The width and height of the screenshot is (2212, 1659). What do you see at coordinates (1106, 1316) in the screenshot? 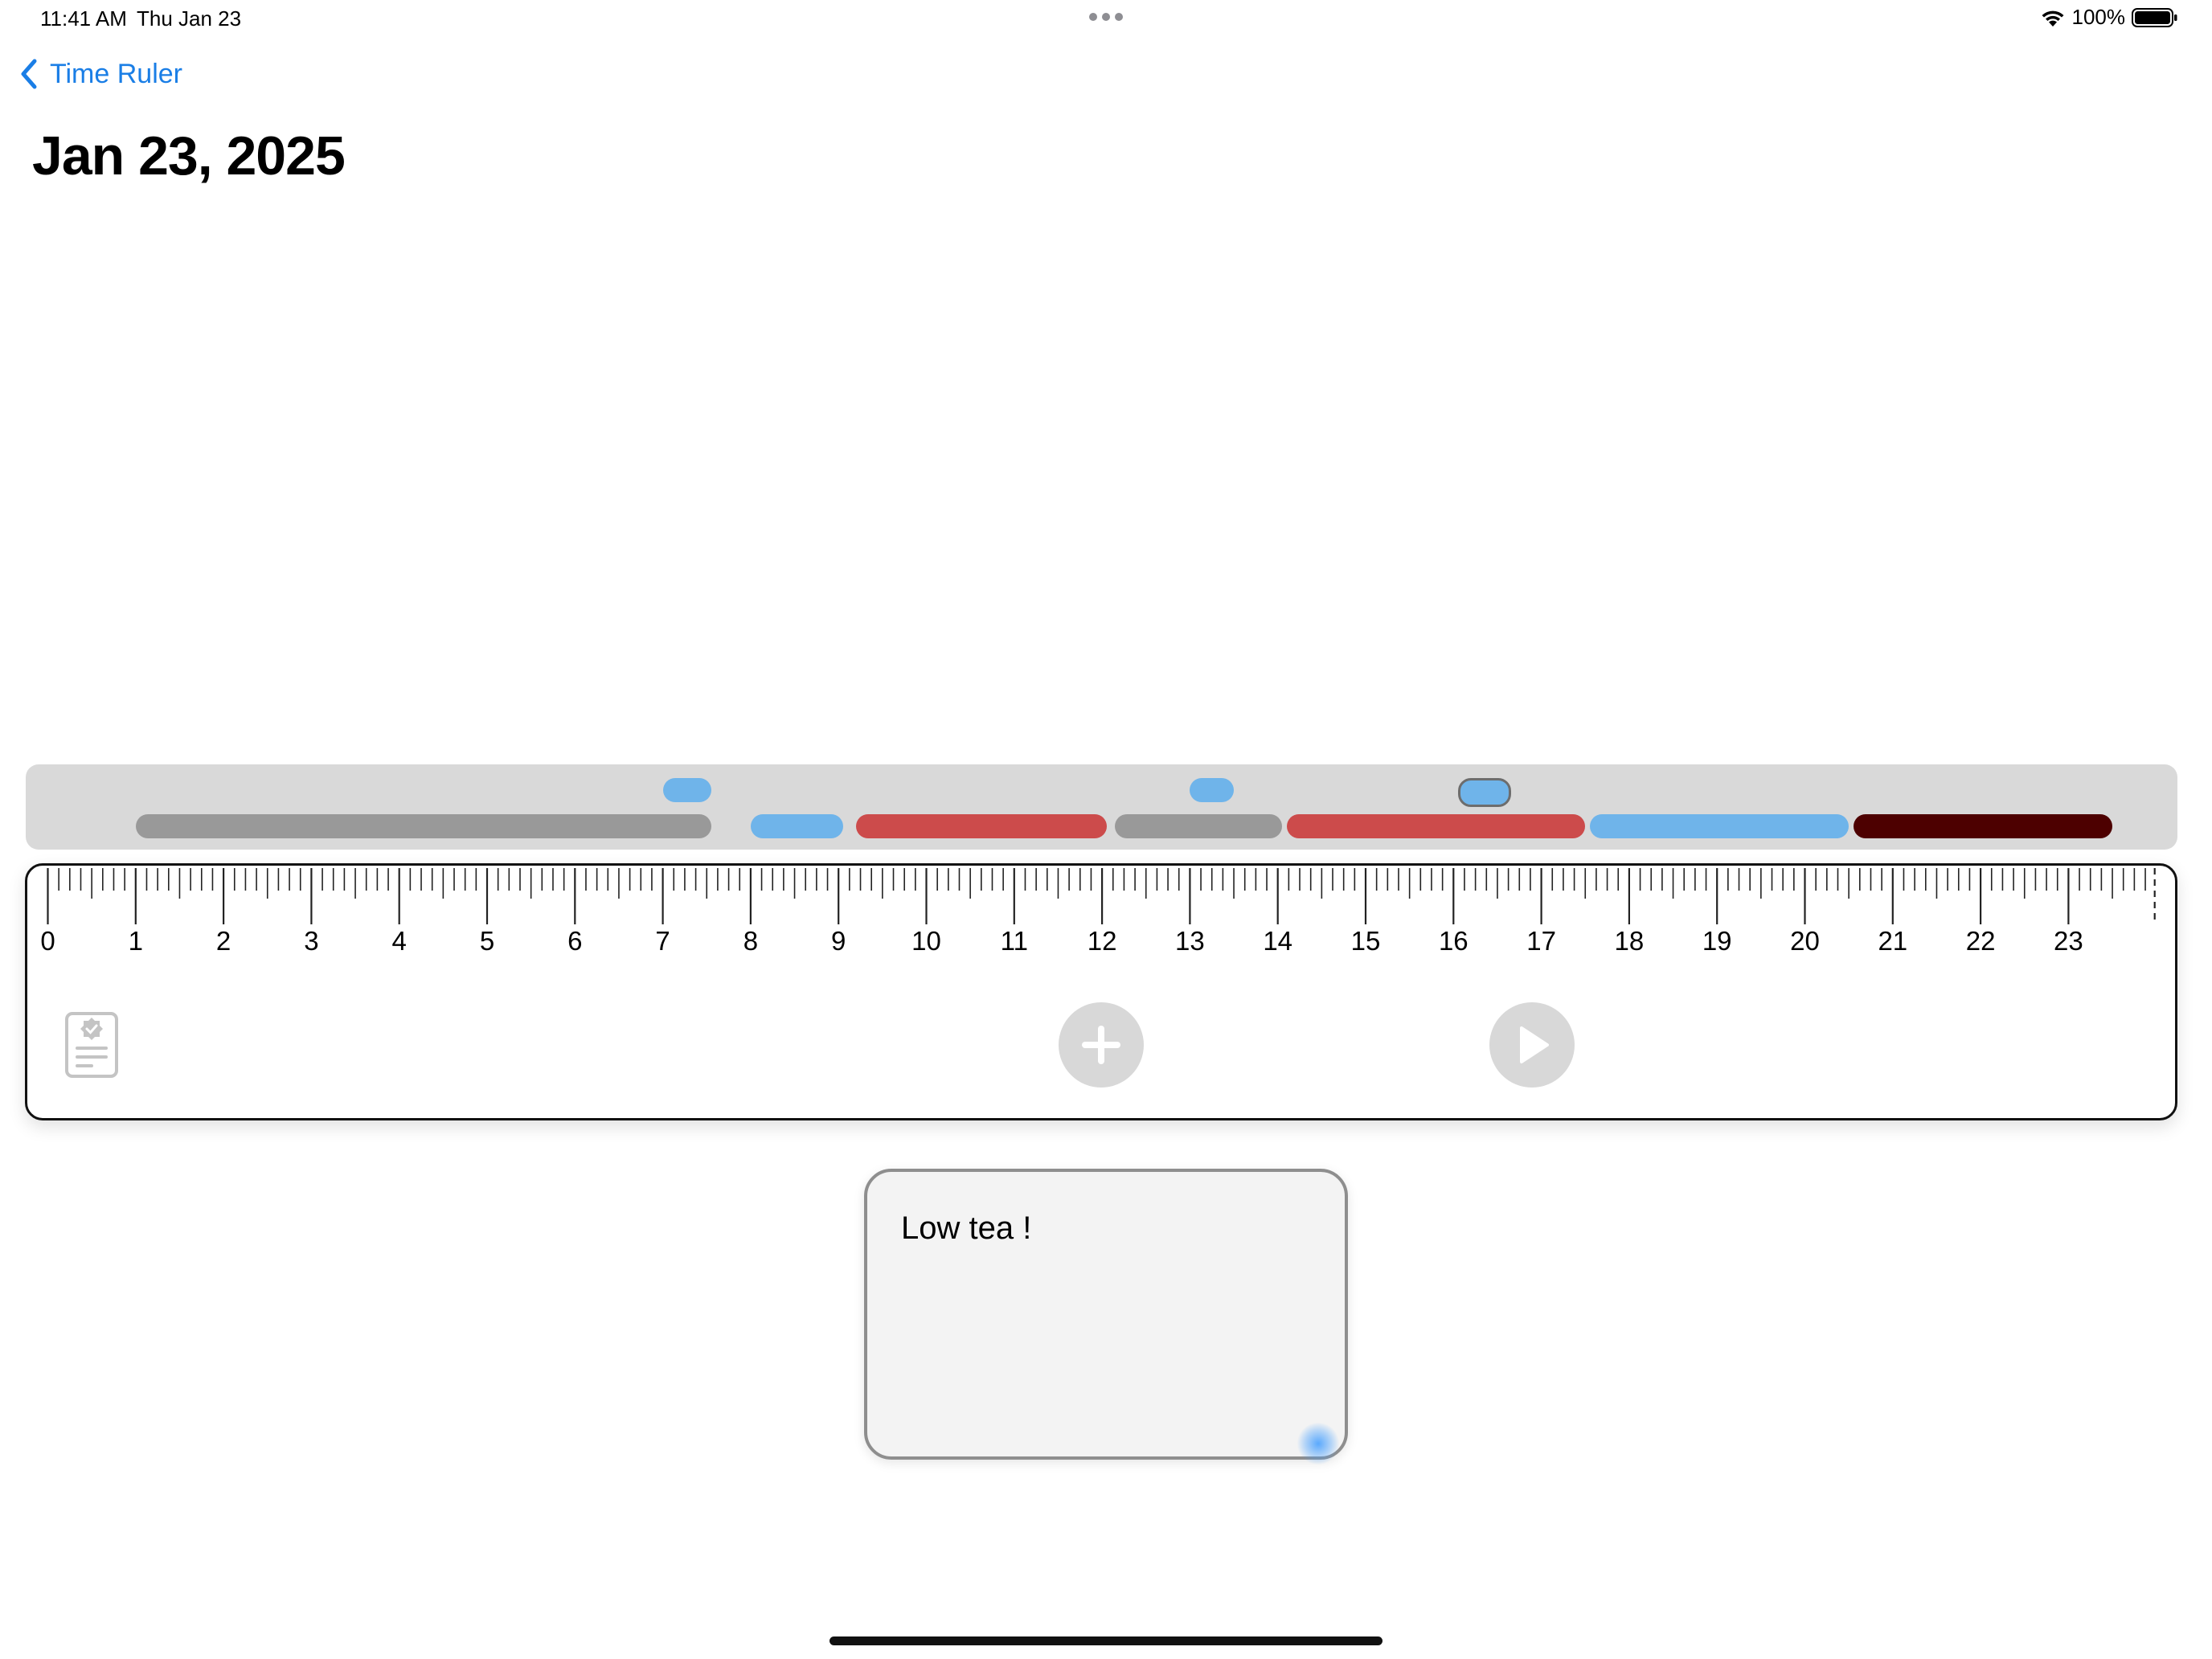
I see `note-card: Low tea !` at bounding box center [1106, 1316].